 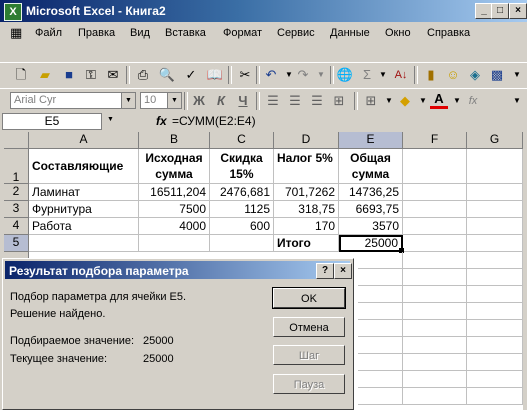 I want to click on cell-f3, so click(x=435, y=209).